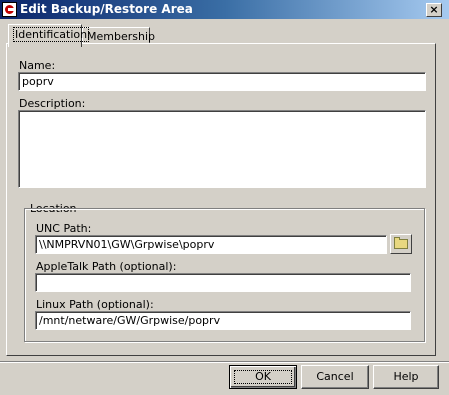 This screenshot has width=449, height=395. What do you see at coordinates (222, 81) in the screenshot?
I see `name-input: poprv` at bounding box center [222, 81].